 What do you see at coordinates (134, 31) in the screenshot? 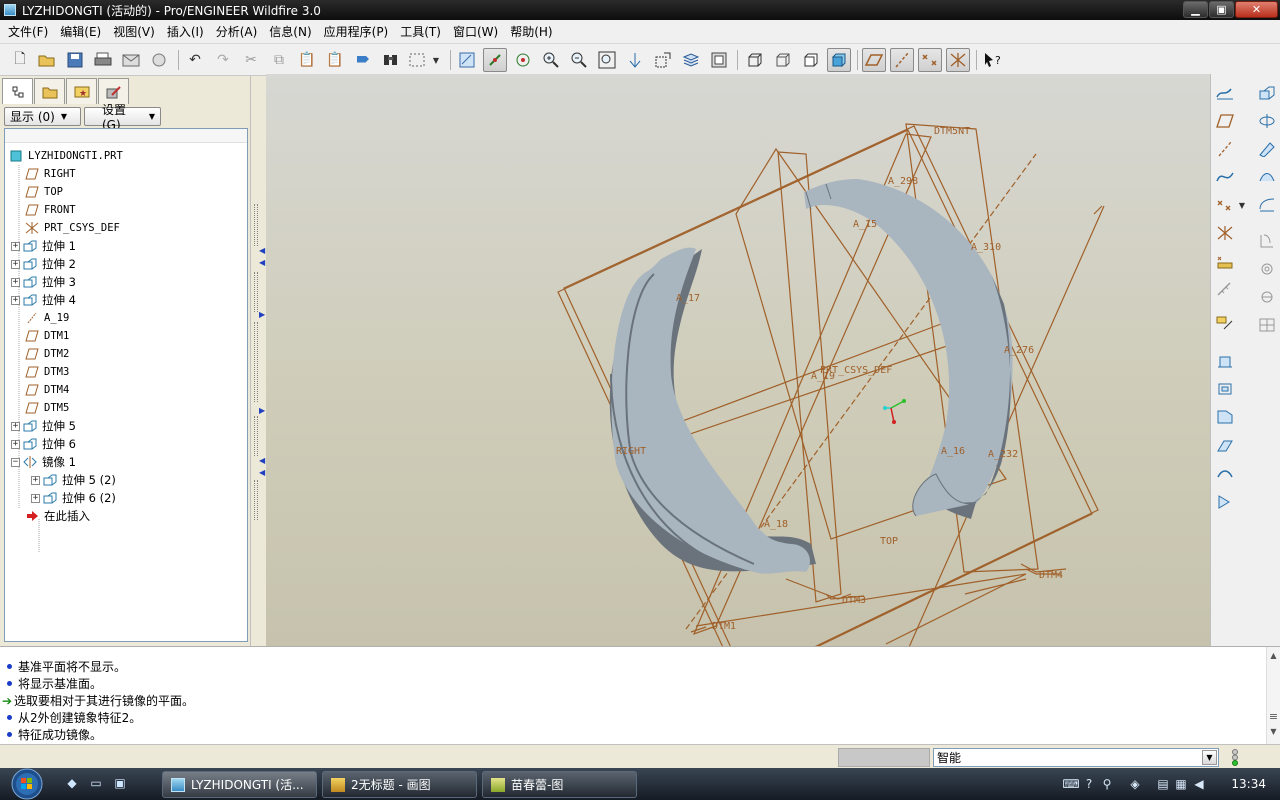
I see `menu-view: 视图(V)` at bounding box center [134, 31].